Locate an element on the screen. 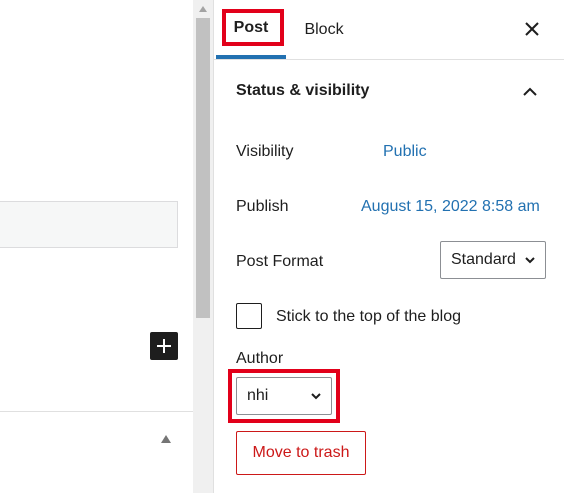 The height and width of the screenshot is (493, 564). block-inserter-button is located at coordinates (164, 346).